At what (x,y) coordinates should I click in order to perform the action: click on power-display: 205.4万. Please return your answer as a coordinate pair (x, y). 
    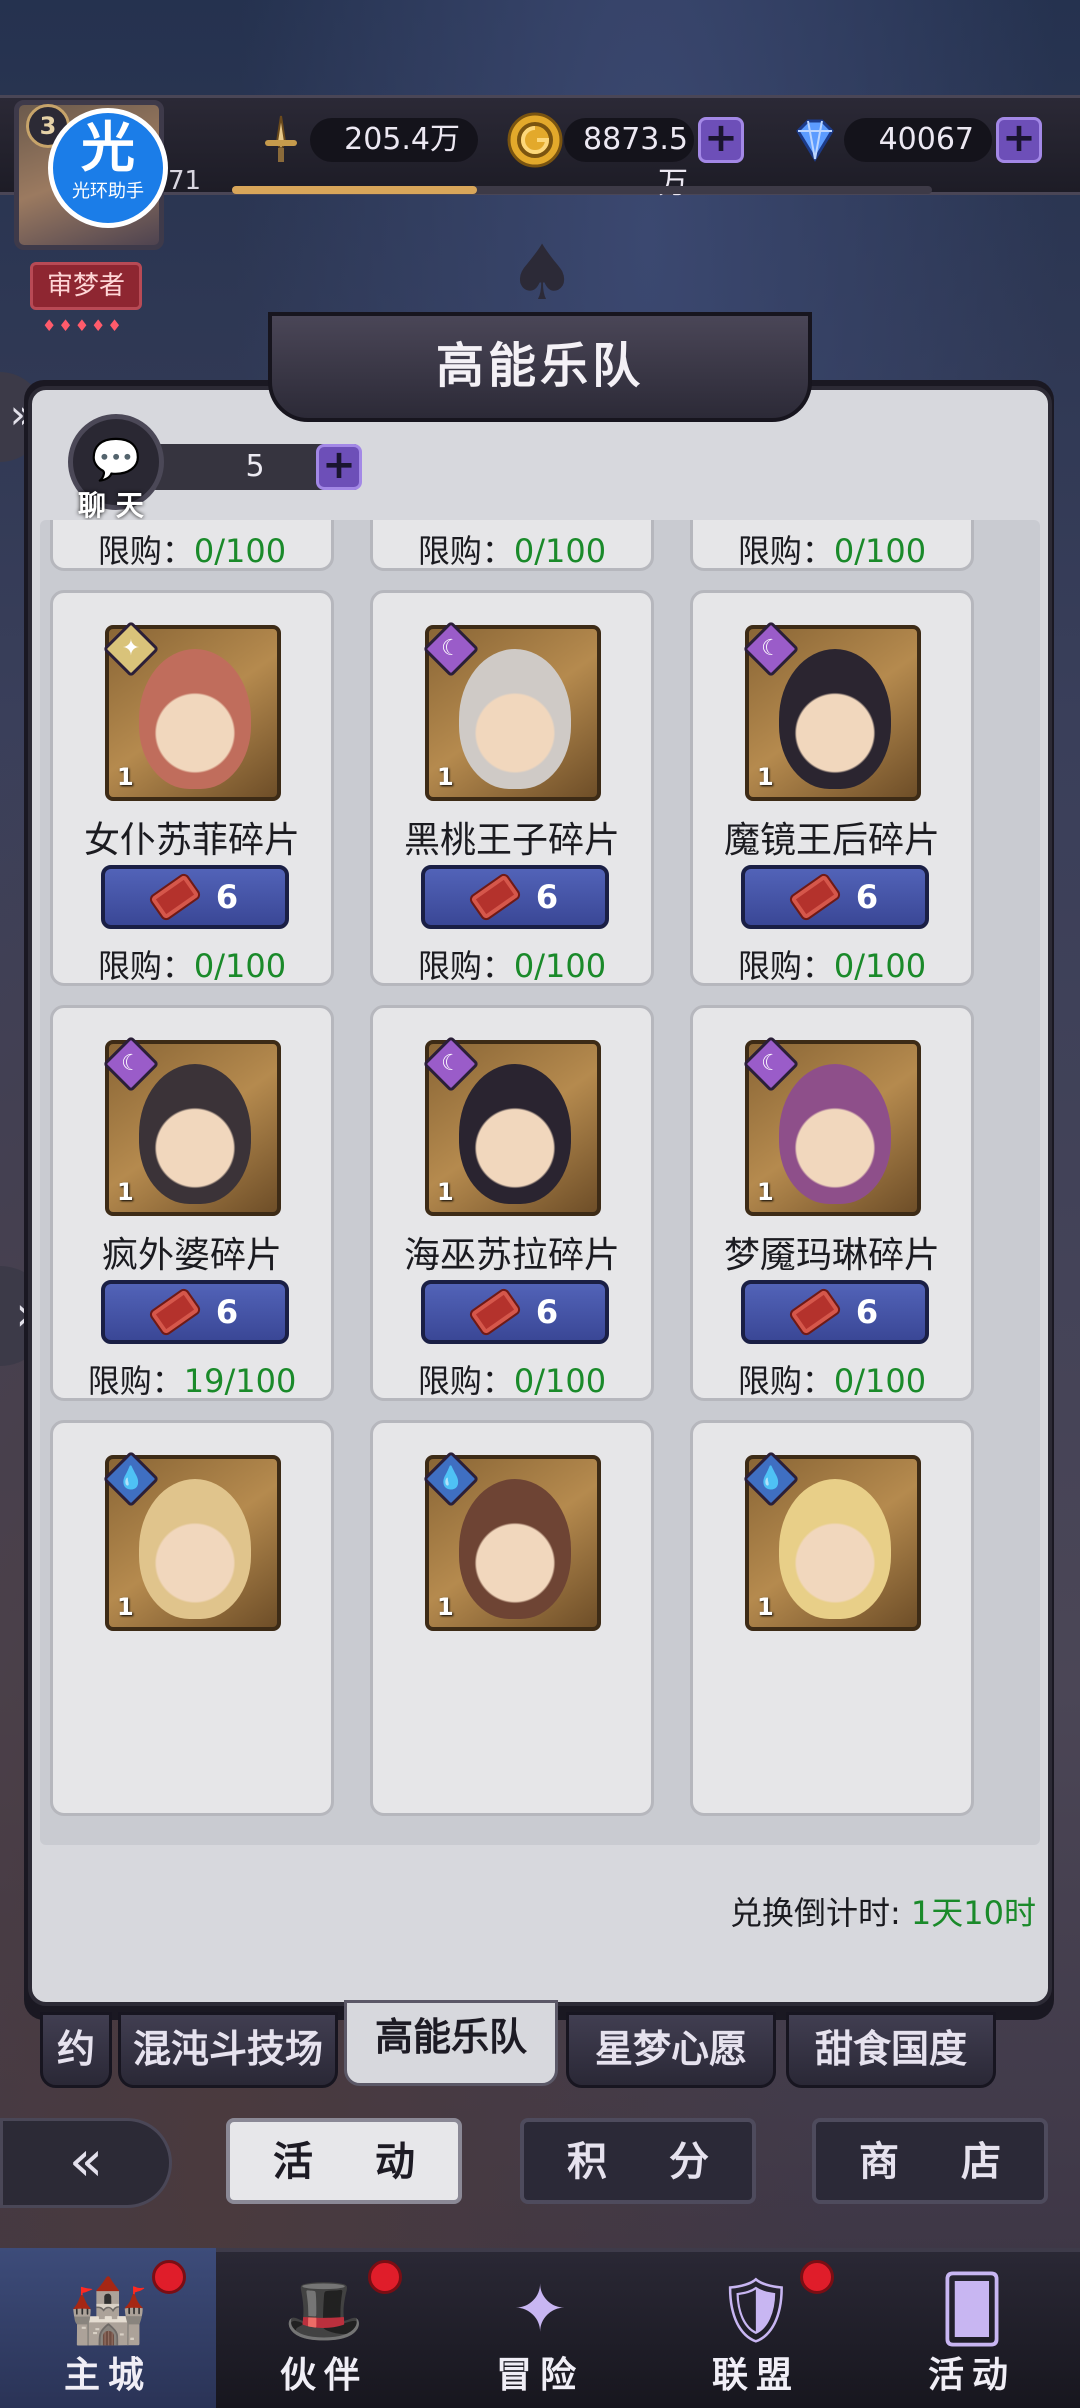
    Looking at the image, I should click on (365, 140).